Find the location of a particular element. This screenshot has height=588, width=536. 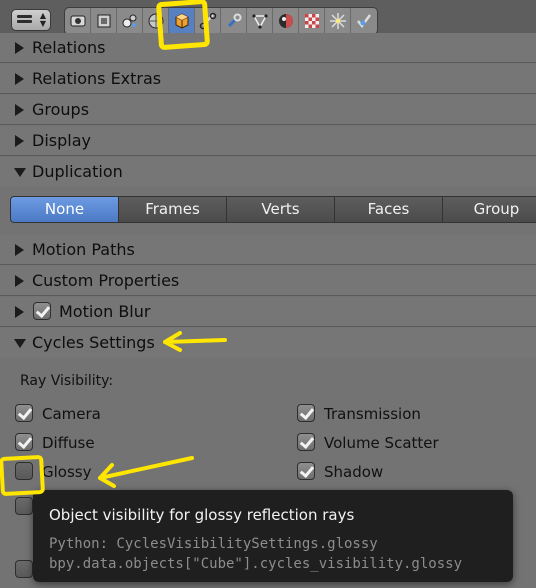

glossy-label: Glossy is located at coordinates (67, 472).